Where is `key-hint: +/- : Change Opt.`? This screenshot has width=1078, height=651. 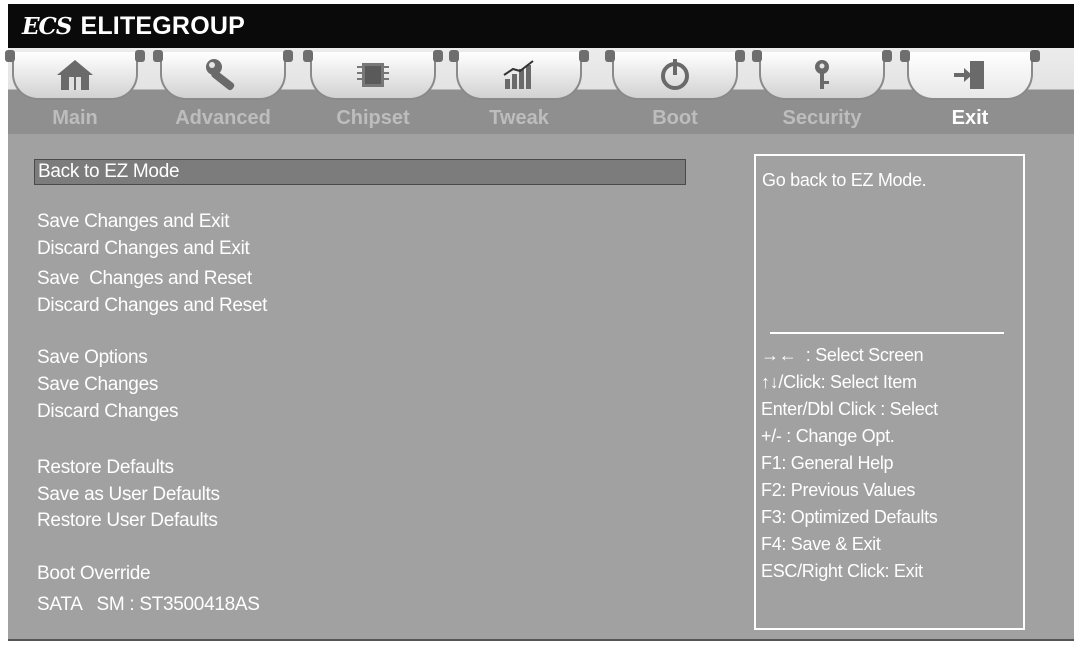 key-hint: +/- : Change Opt. is located at coordinates (828, 436).